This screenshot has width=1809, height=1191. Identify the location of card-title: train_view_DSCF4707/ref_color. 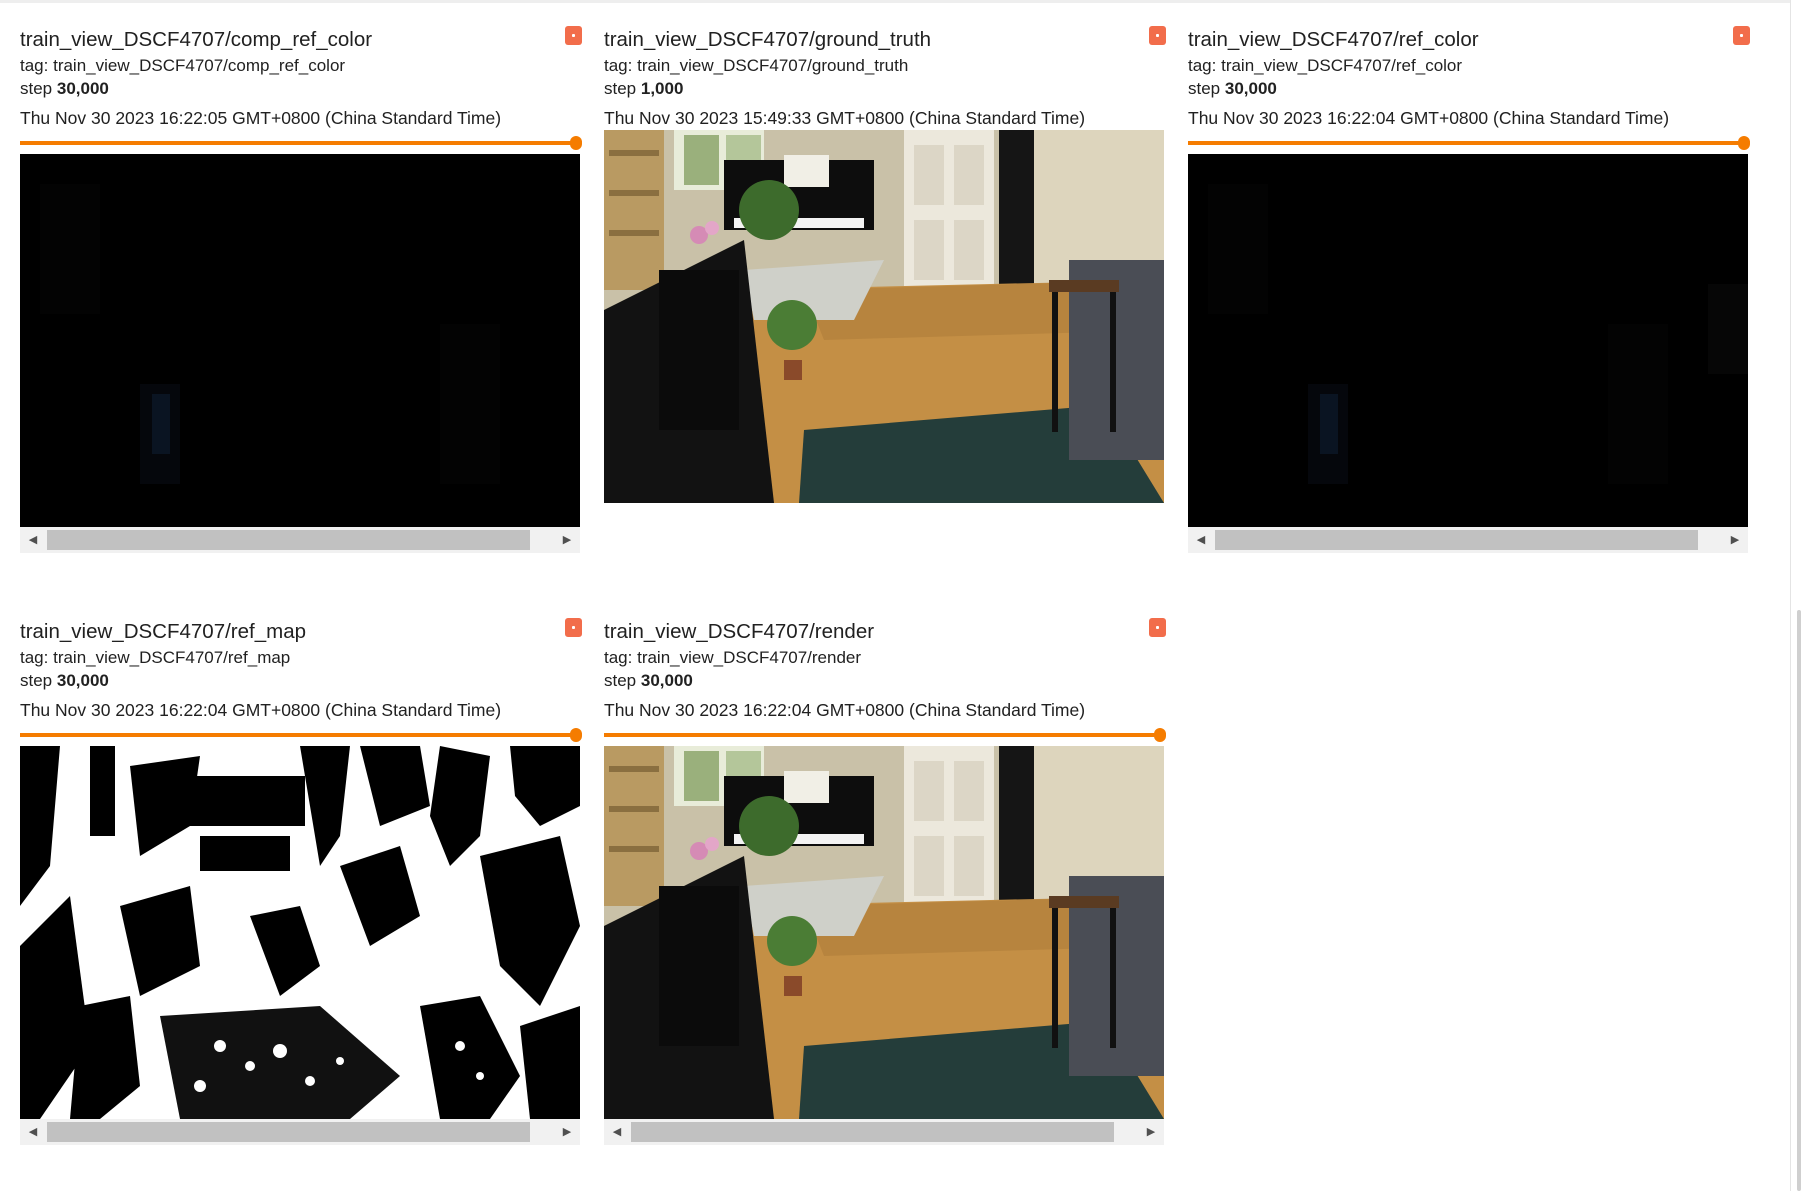
(1333, 39).